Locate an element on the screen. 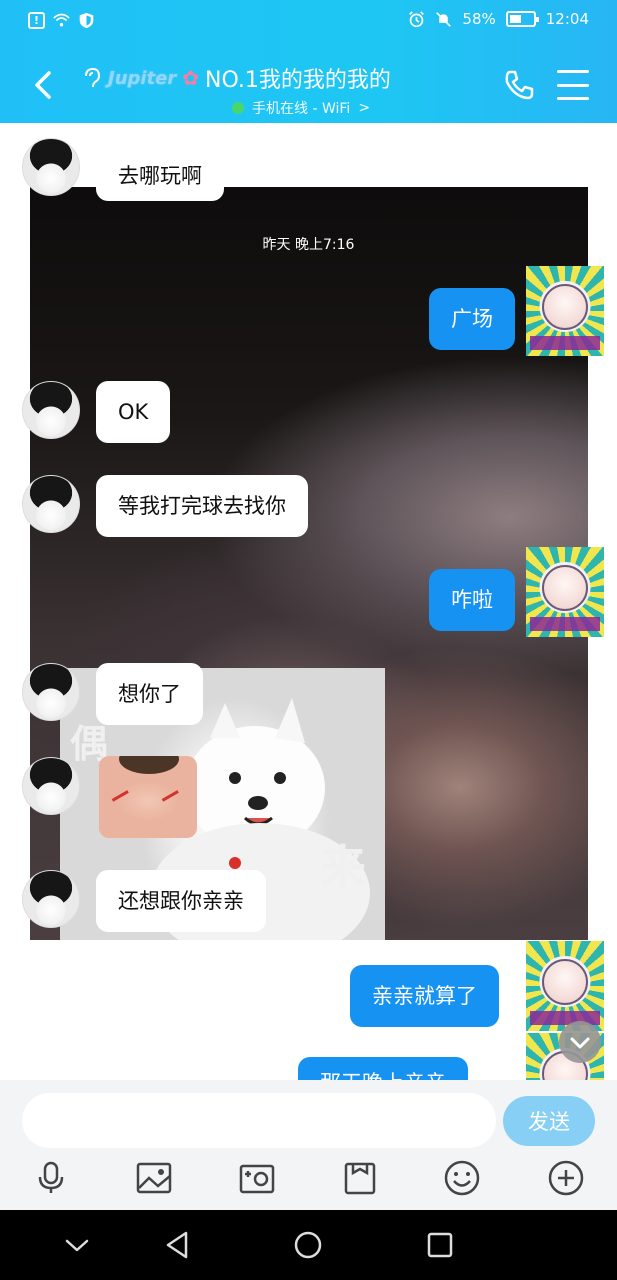  plus-icon is located at coordinates (566, 1178).